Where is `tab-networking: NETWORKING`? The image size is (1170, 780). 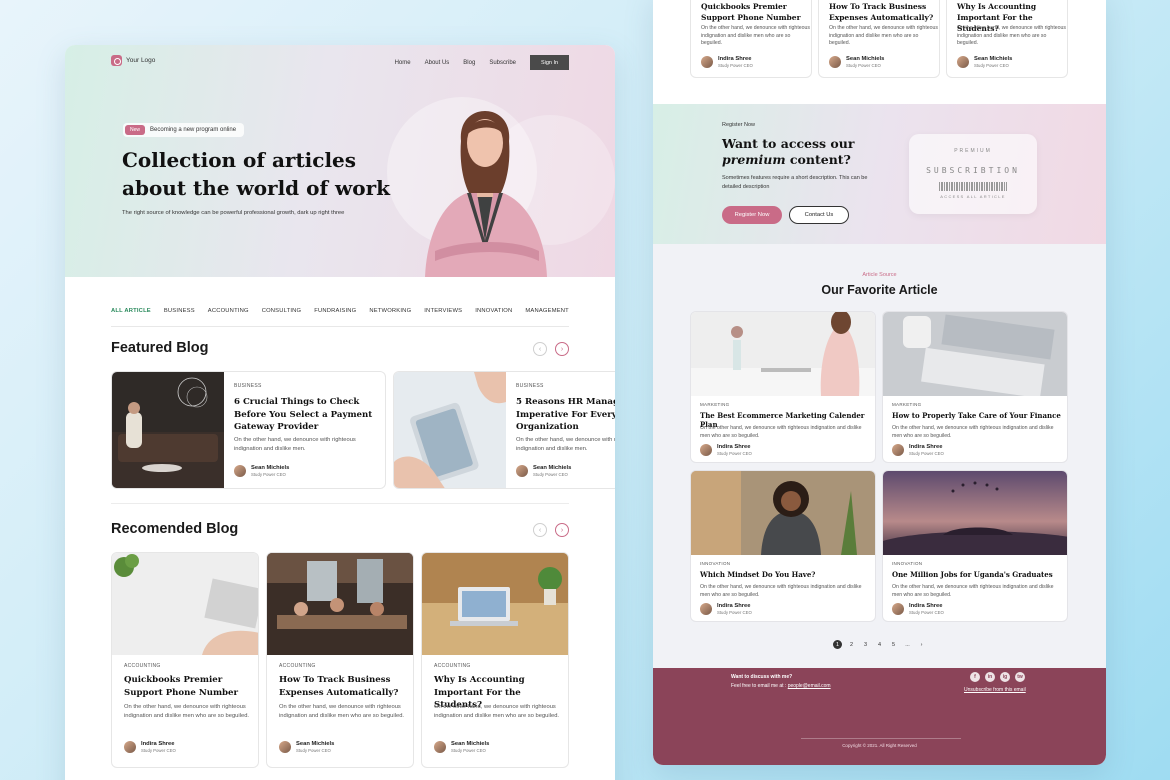 tab-networking: NETWORKING is located at coordinates (390, 314).